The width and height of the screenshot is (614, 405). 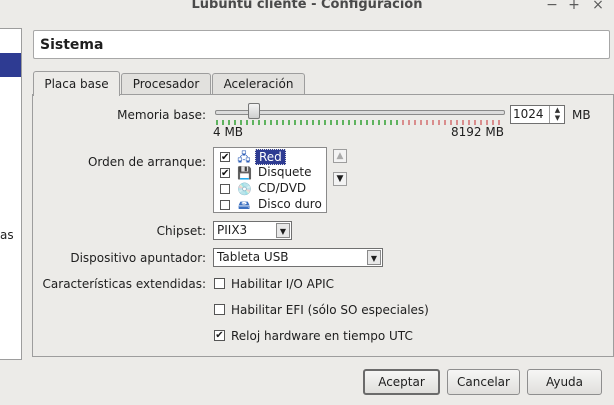 I want to click on memory-unit: MB, so click(x=581, y=115).